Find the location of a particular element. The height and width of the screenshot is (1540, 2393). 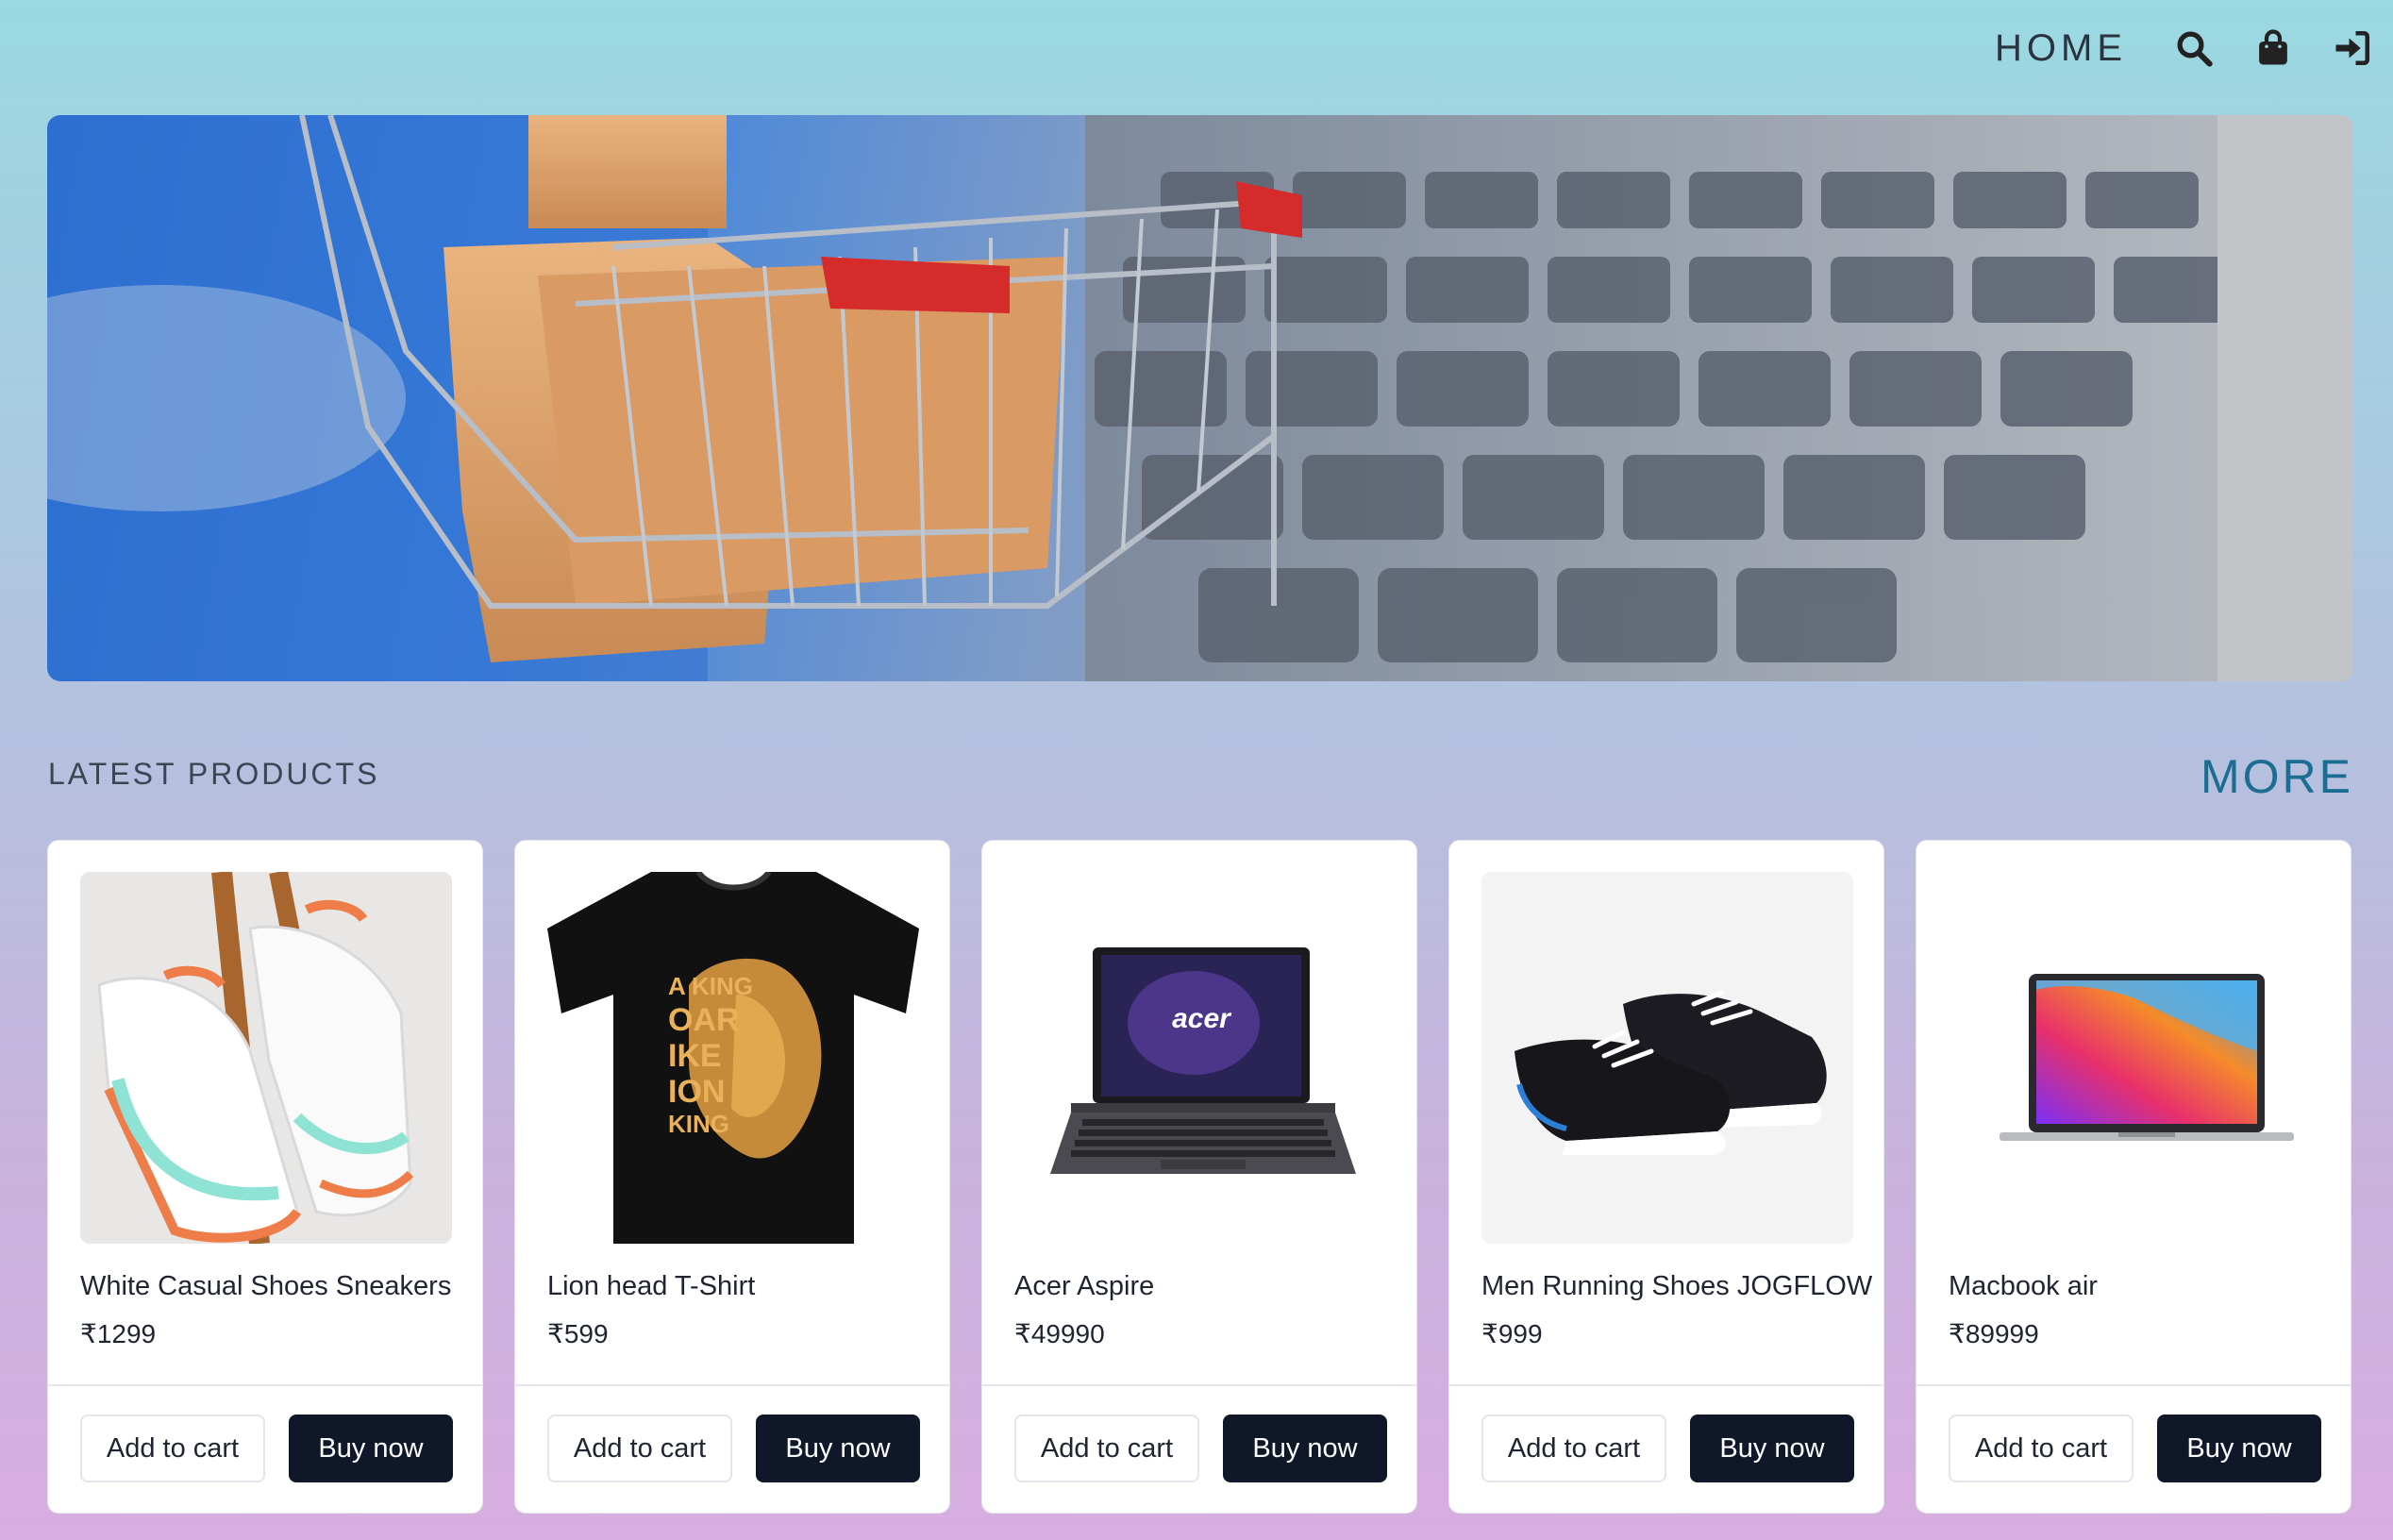

product-title: Lion head T-Shirt is located at coordinates (651, 1286).